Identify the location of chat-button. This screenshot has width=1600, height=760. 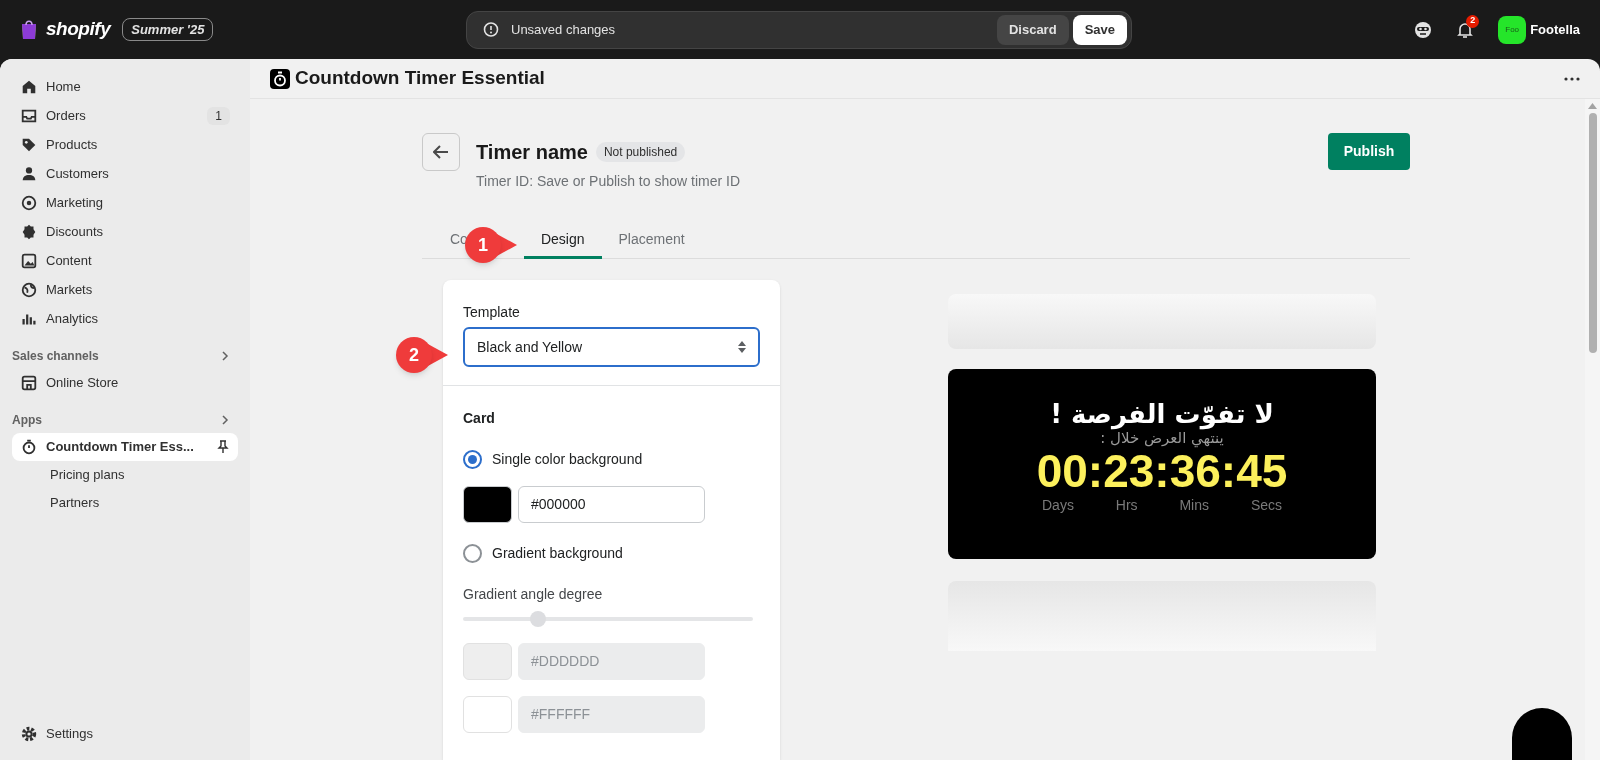
(1542, 734).